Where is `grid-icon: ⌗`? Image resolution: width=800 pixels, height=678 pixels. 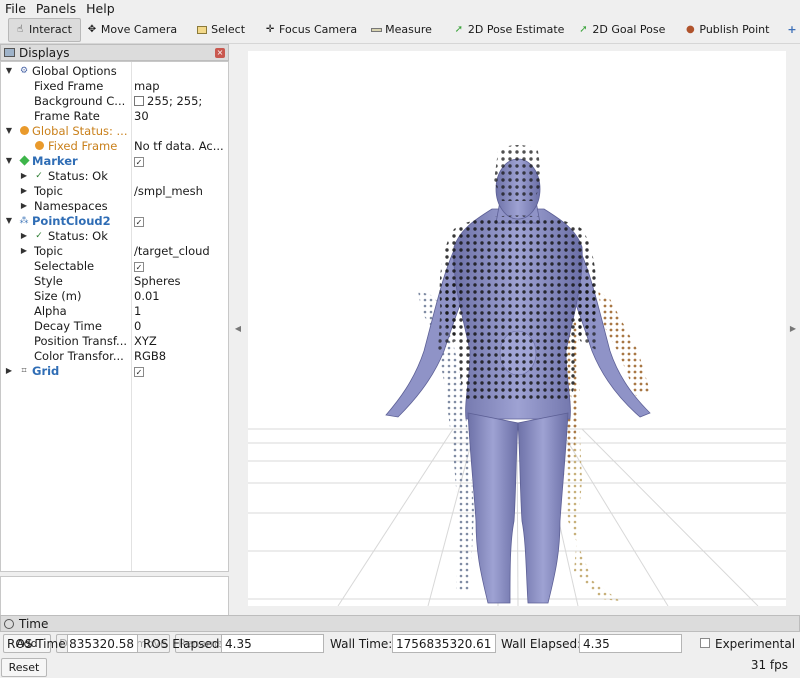
grid-icon: ⌗ is located at coordinates (24, 370).